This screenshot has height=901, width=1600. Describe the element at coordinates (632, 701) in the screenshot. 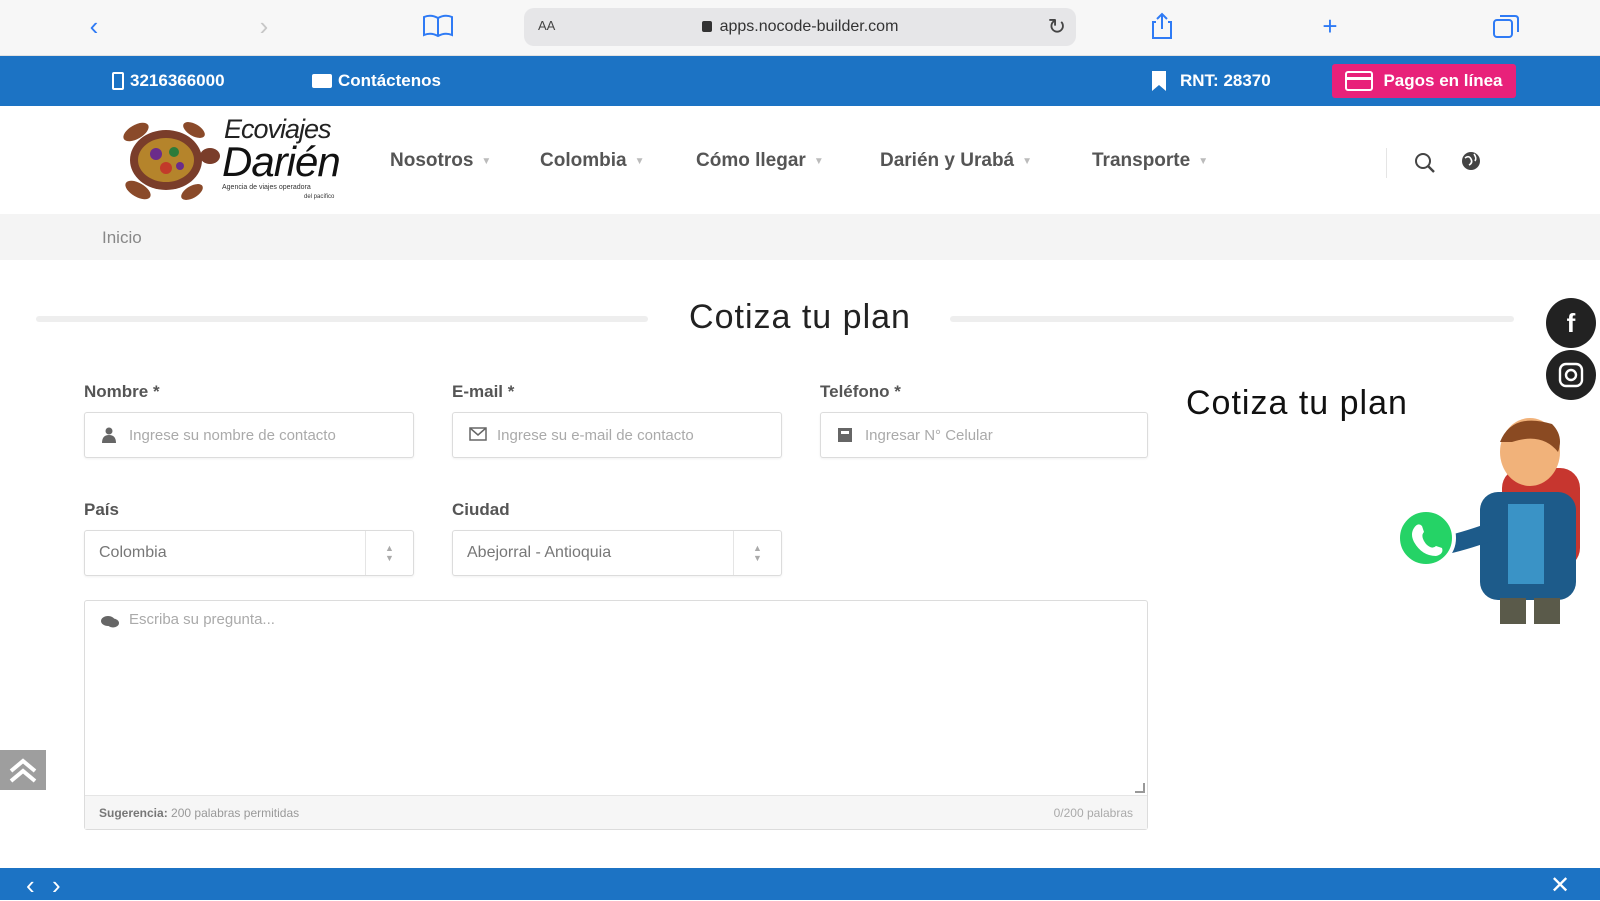

I see `question-textarea` at that location.